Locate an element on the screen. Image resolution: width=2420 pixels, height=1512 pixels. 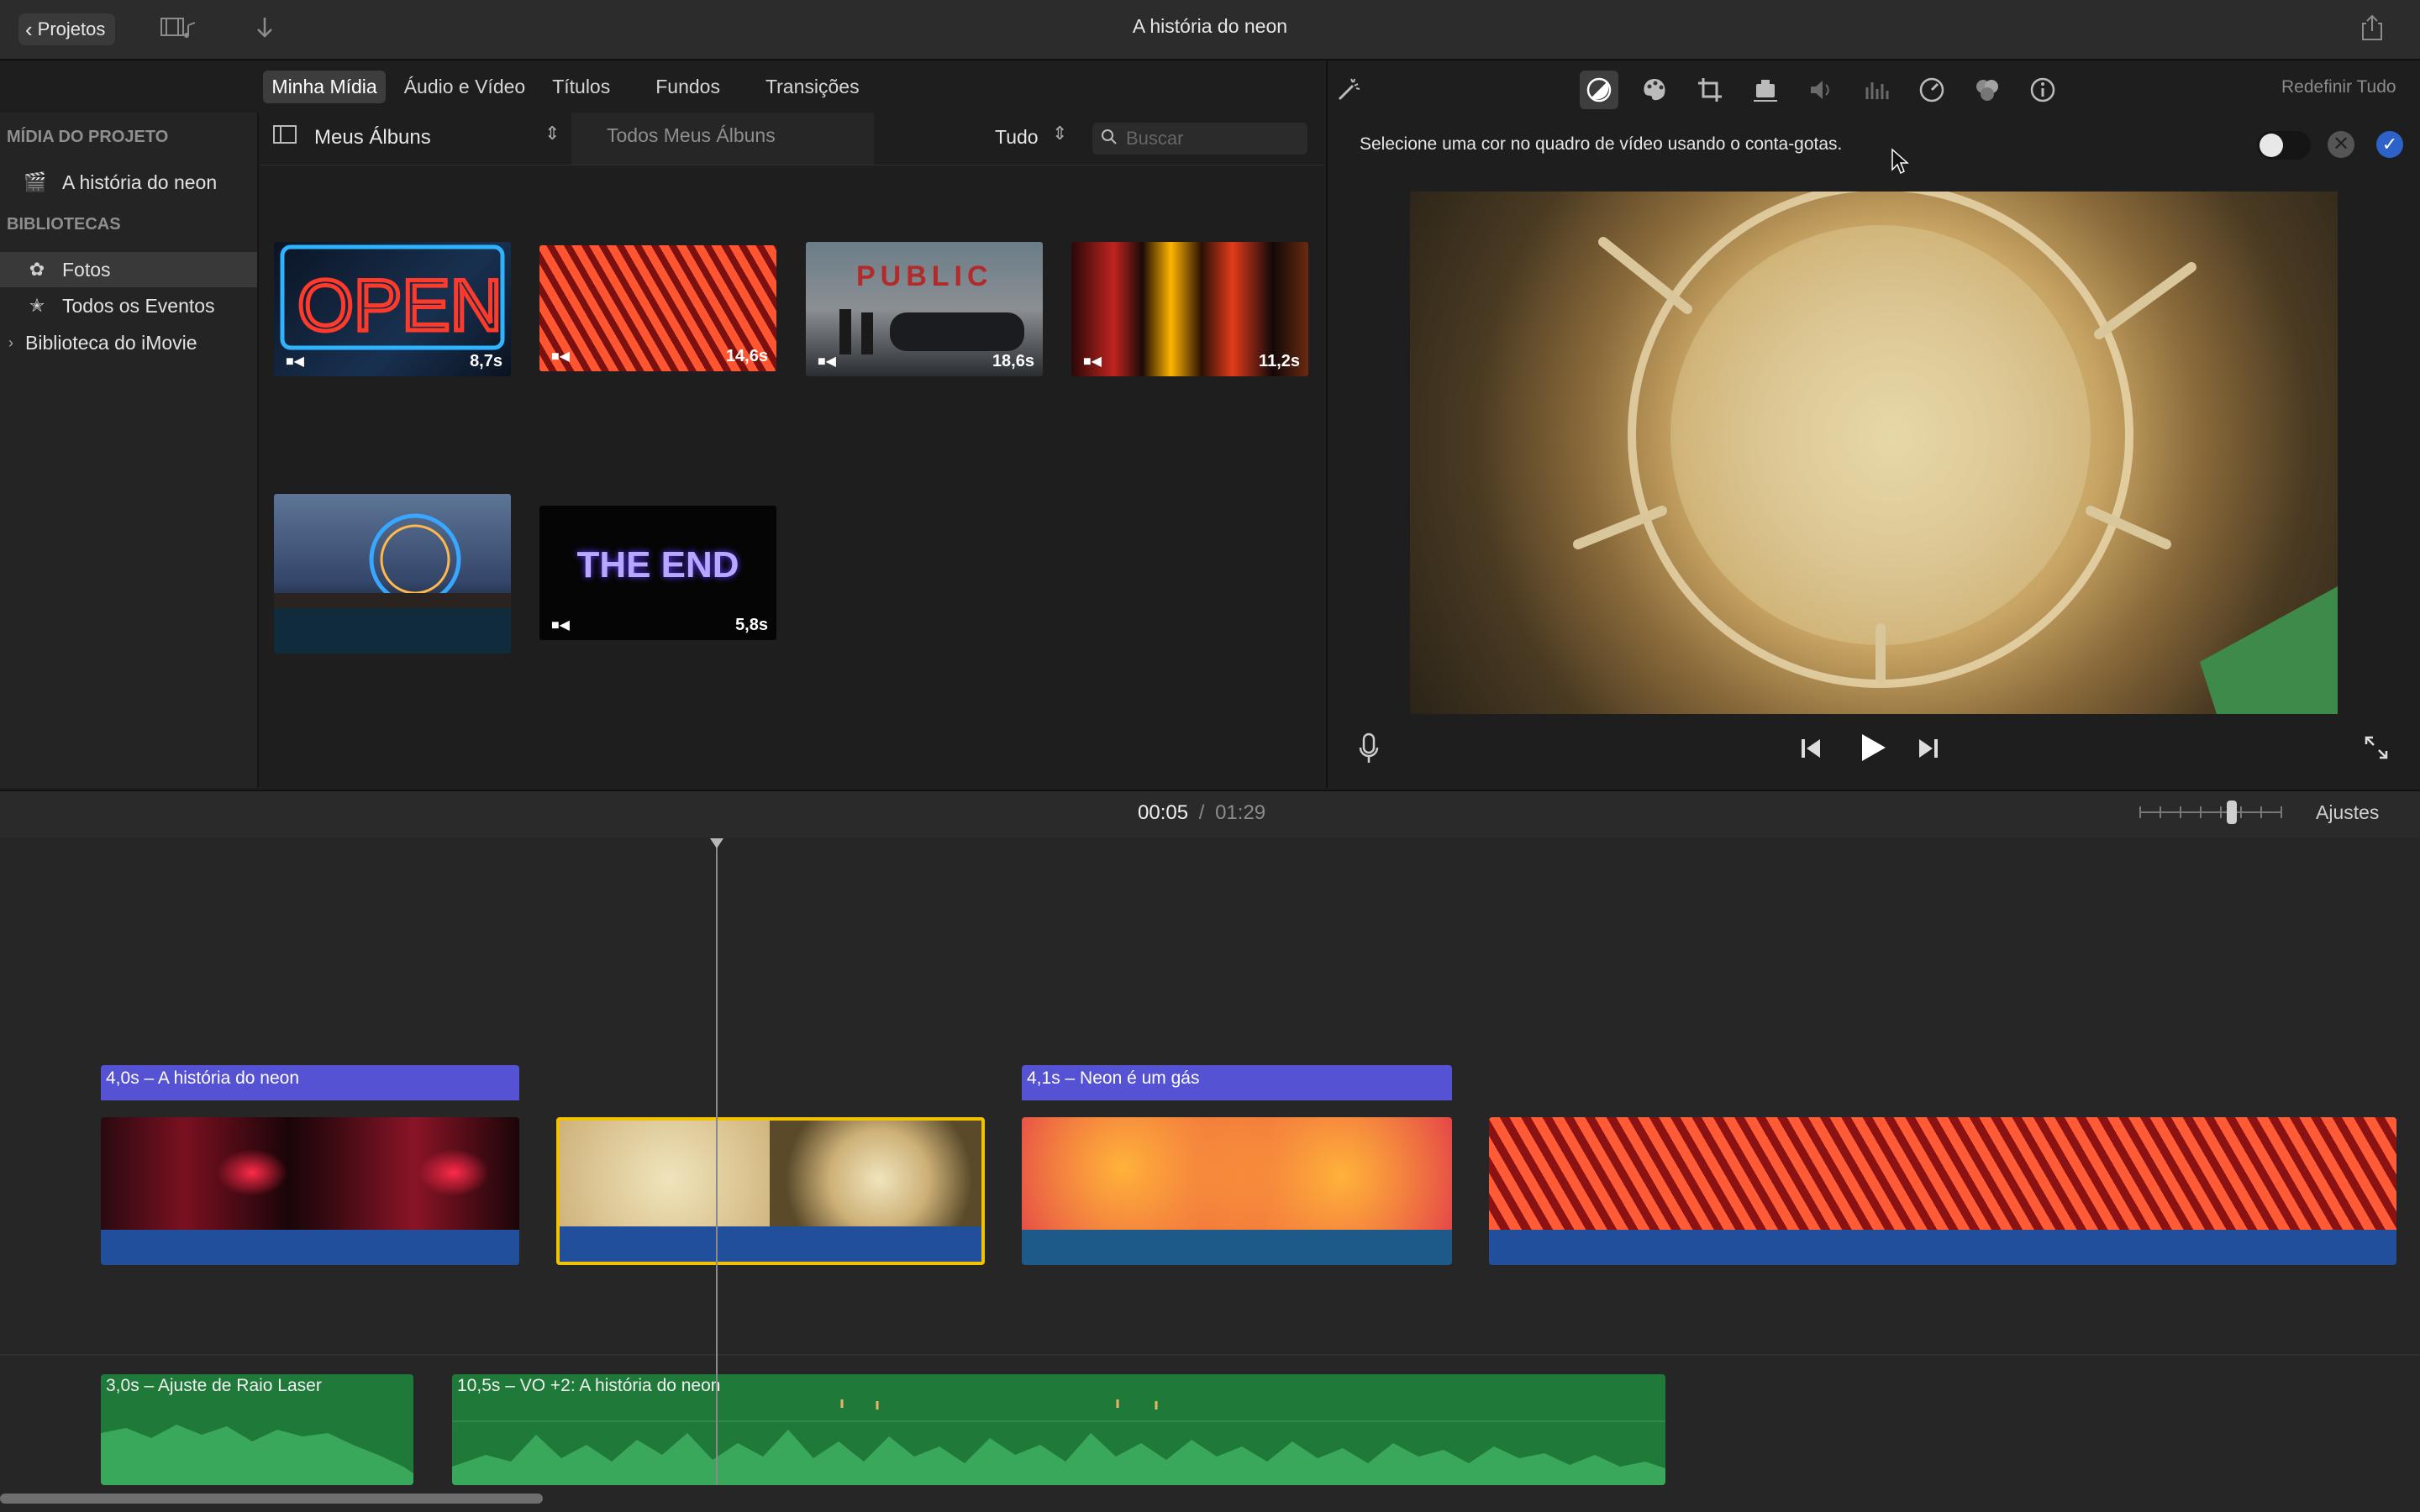
current-time: 00:05 is located at coordinates (1164, 812).